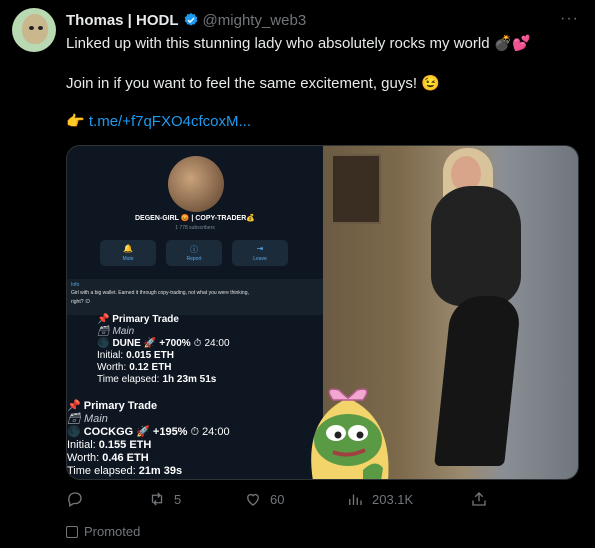 The height and width of the screenshot is (548, 595). What do you see at coordinates (195, 228) in the screenshot?
I see `channel-subscribers: 1 778 subscribers` at bounding box center [195, 228].